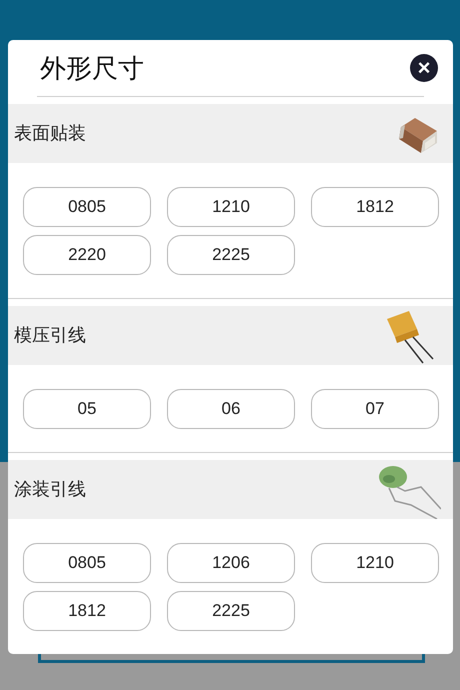 This screenshot has width=460, height=690. I want to click on close-button: ×, so click(424, 68).